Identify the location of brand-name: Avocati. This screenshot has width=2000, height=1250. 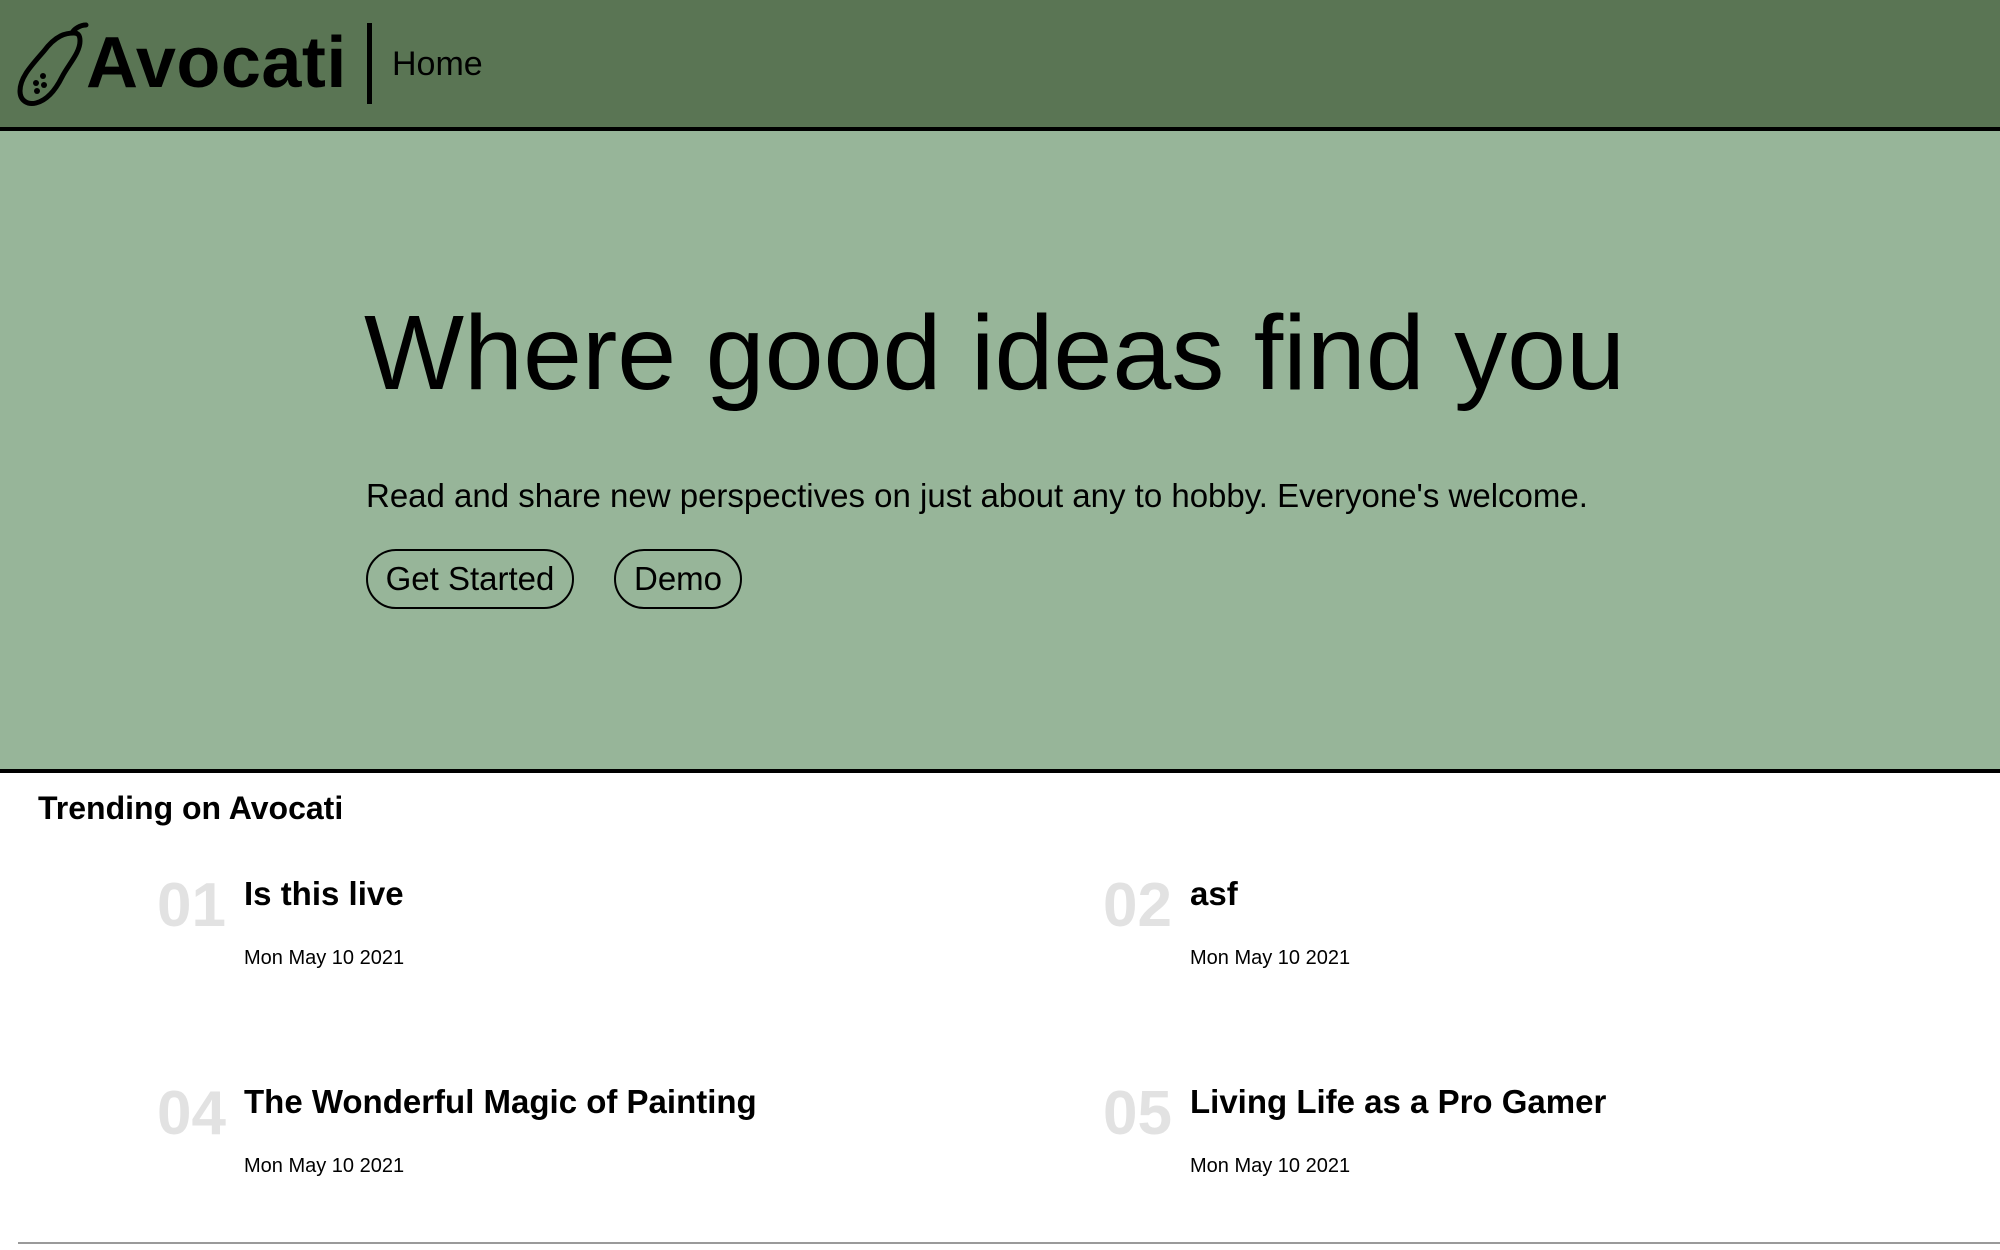
(216, 63).